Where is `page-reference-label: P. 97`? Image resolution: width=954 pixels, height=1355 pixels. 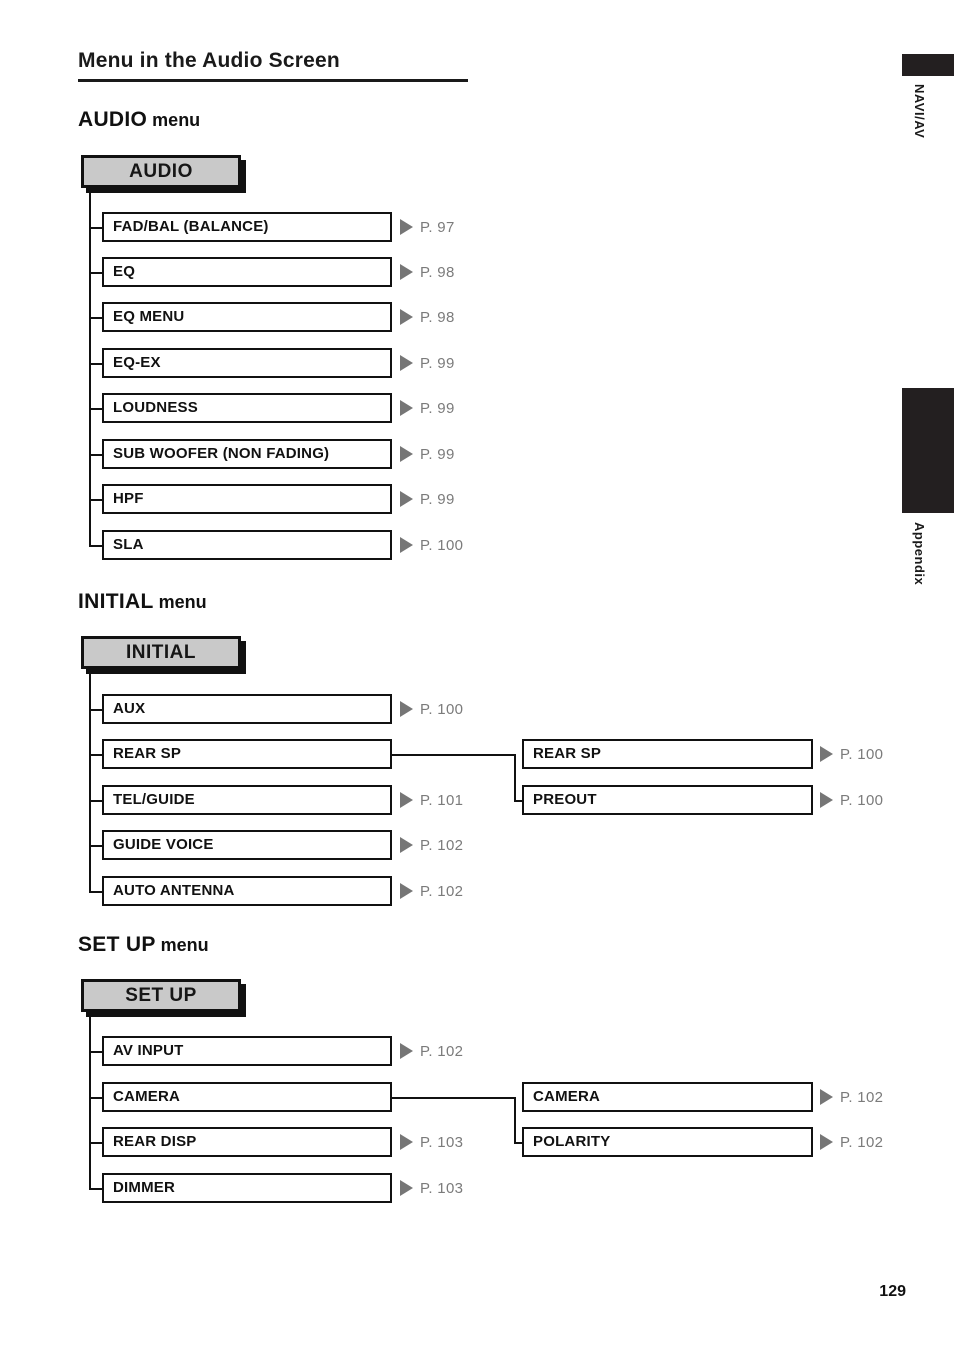 page-reference-label: P. 97 is located at coordinates (437, 227).